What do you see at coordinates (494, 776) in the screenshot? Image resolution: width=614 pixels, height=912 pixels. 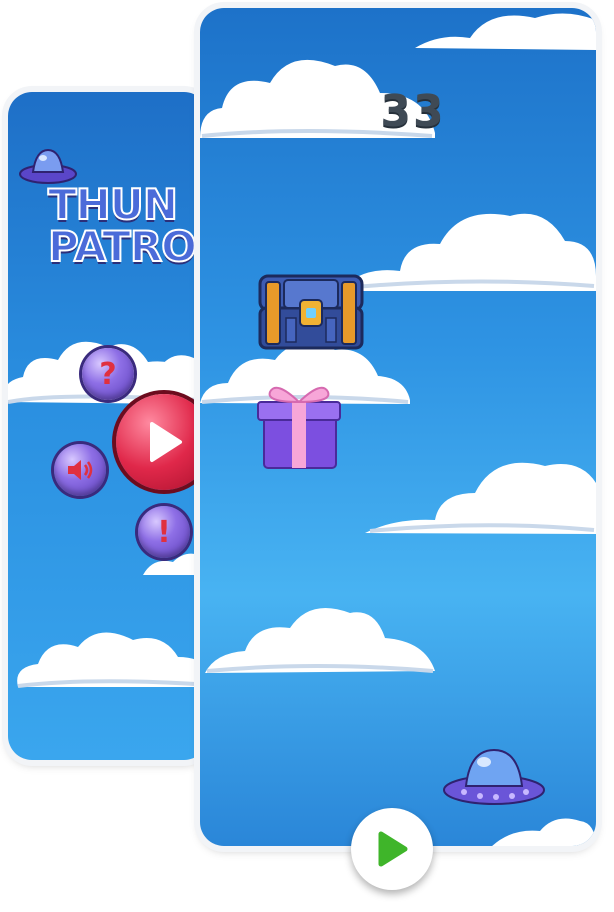 I see `ufo-icon` at bounding box center [494, 776].